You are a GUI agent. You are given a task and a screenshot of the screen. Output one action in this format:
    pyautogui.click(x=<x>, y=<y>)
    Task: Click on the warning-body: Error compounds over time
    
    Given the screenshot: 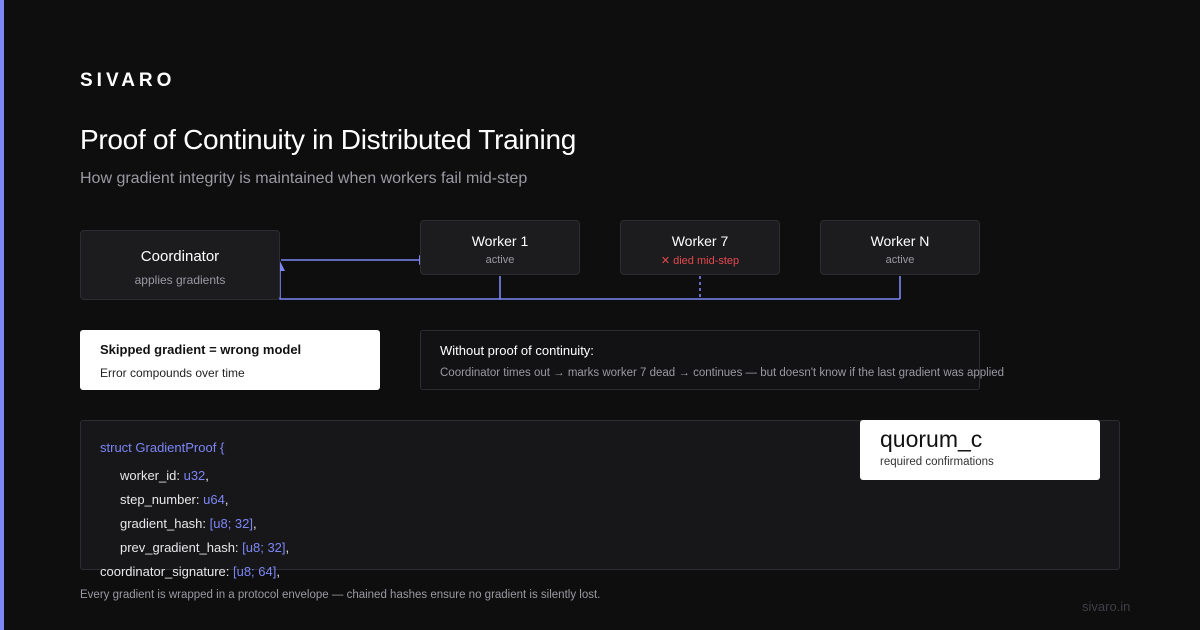 What is the action you would take?
    pyautogui.click(x=172, y=373)
    